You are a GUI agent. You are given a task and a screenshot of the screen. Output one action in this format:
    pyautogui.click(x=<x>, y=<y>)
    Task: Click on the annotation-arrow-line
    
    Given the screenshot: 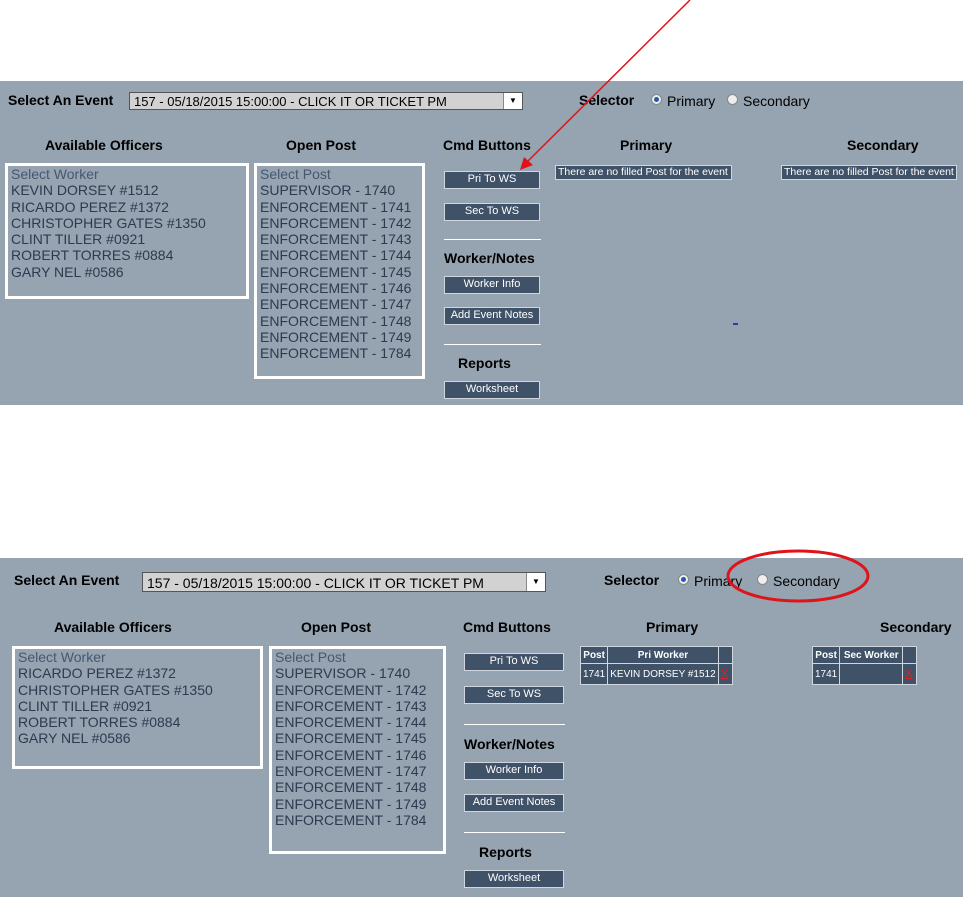 What is the action you would take?
    pyautogui.click(x=608, y=81)
    